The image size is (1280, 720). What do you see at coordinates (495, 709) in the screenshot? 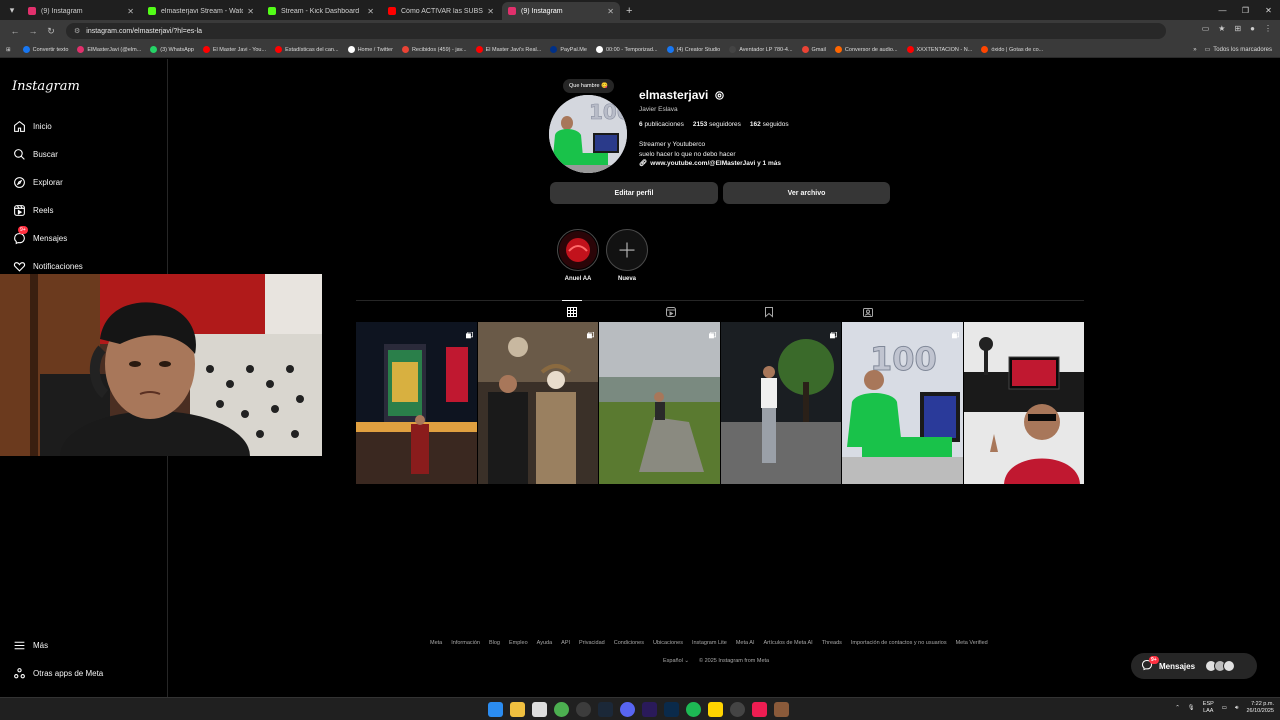
I see `windows-start-icon` at bounding box center [495, 709].